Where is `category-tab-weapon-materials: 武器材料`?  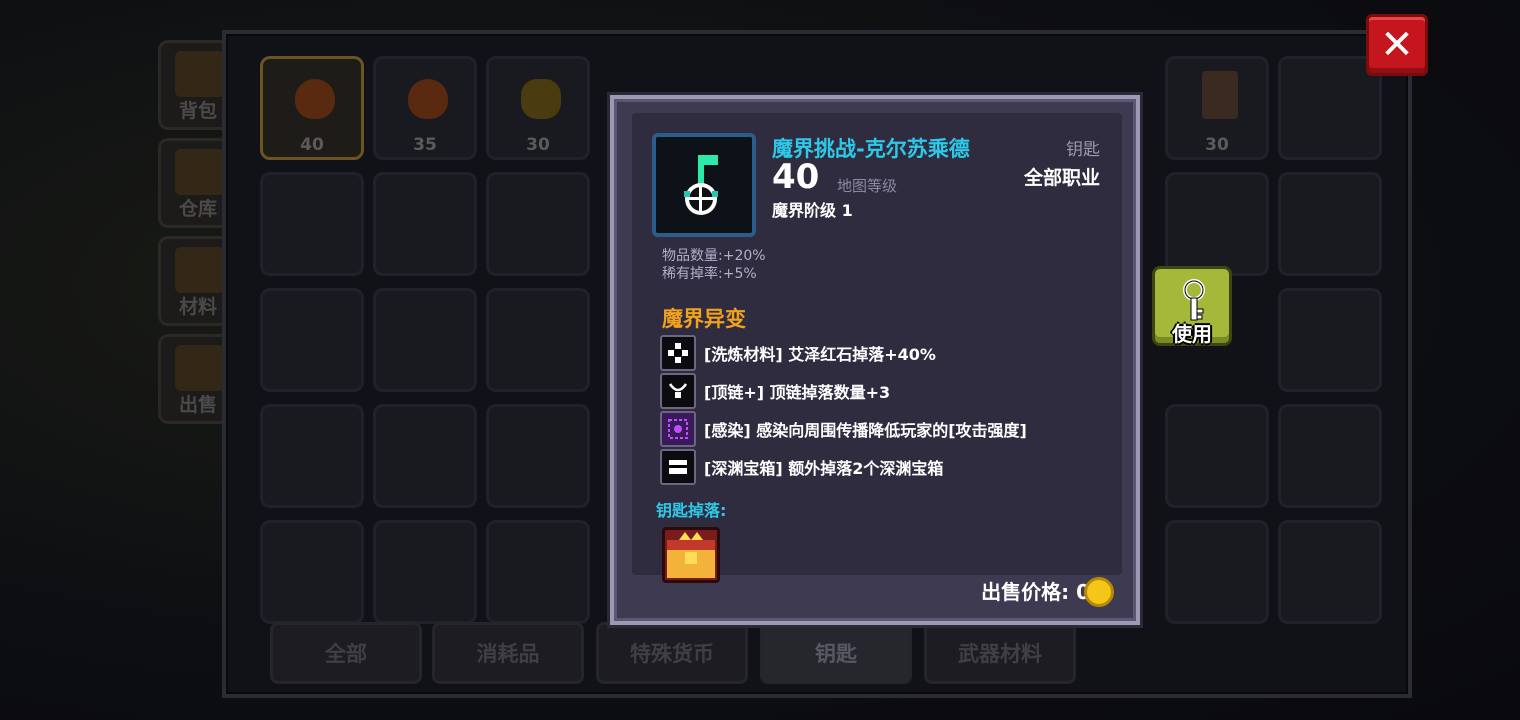
category-tab-weapon-materials: 武器材料 is located at coordinates (1000, 653).